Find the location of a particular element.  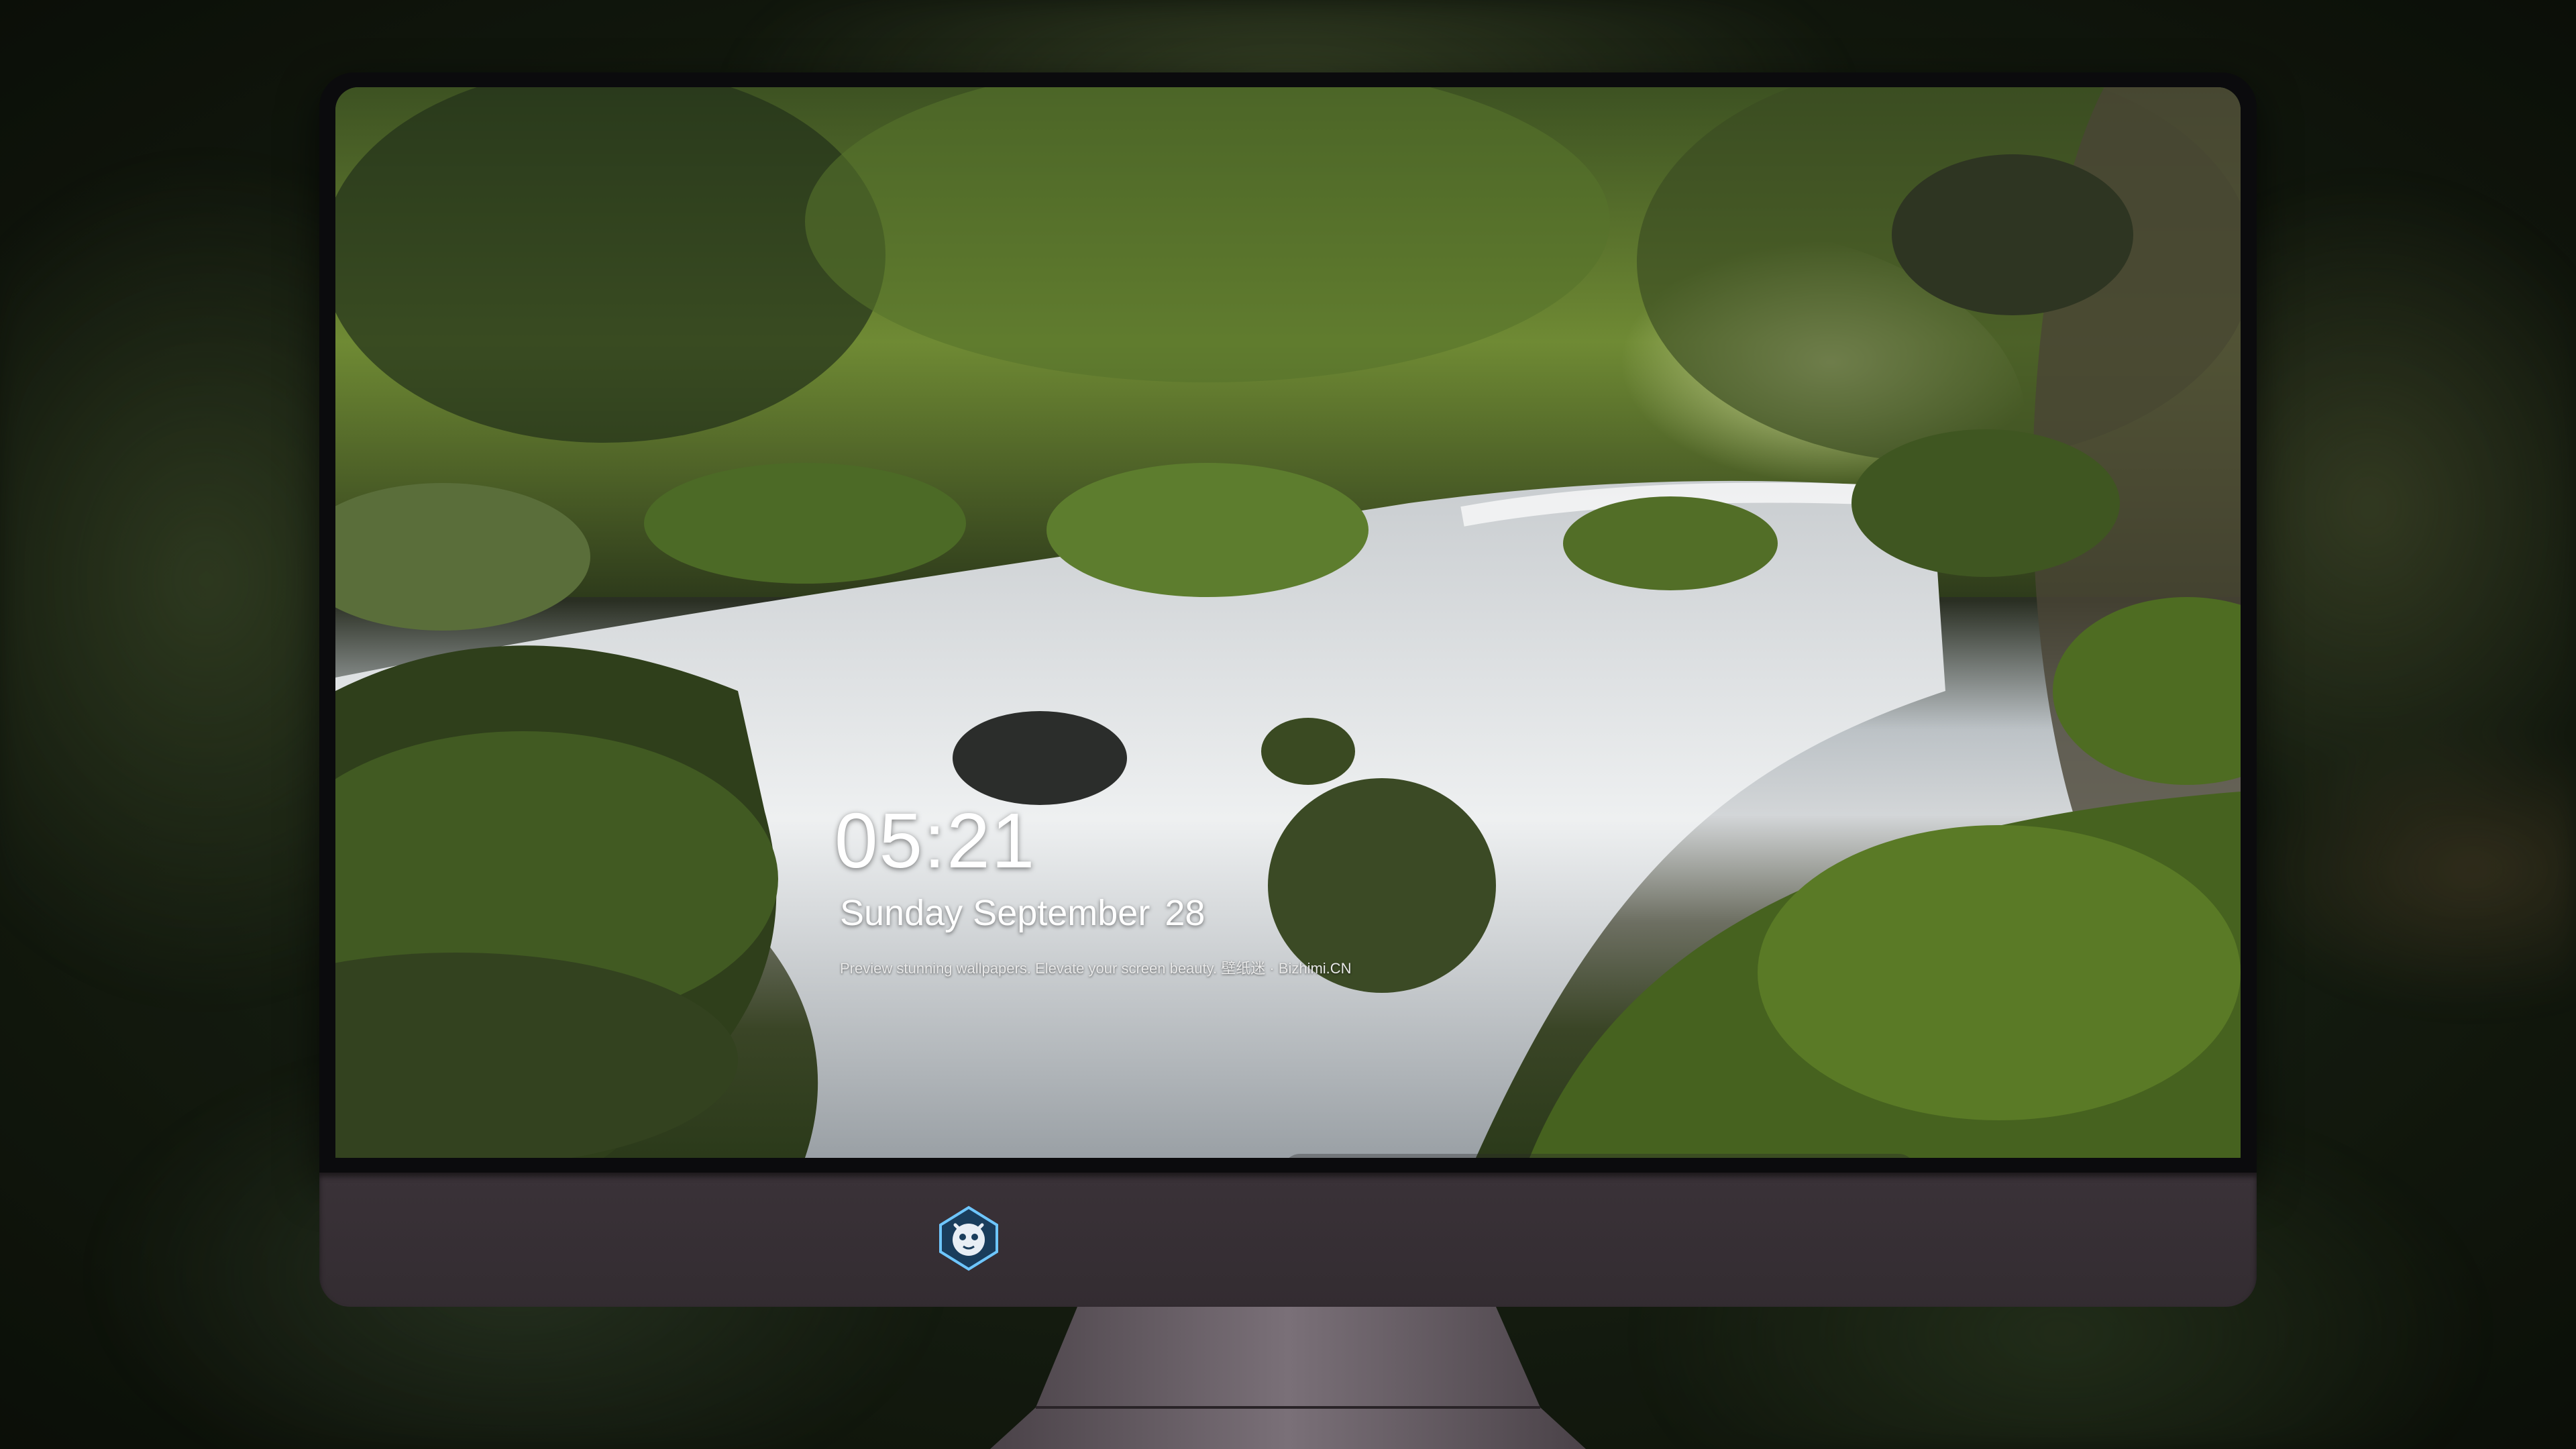

date-day: 28 is located at coordinates (1185, 913).